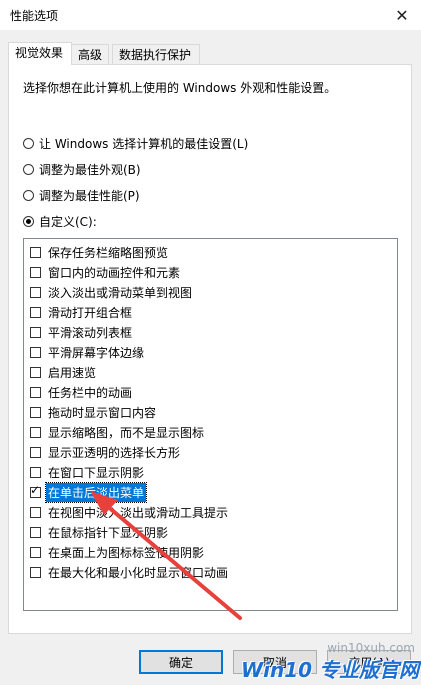 This screenshot has height=685, width=421. I want to click on checklist-item: 显示缩略图，而不是显示图标, so click(116, 432).